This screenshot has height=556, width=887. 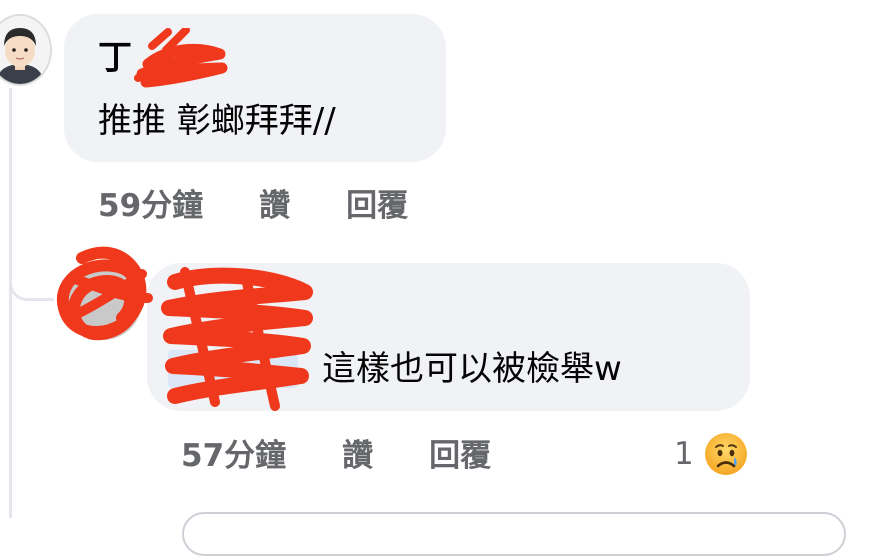 What do you see at coordinates (234, 456) in the screenshot?
I see `reply-timestamp: 57分鐘` at bounding box center [234, 456].